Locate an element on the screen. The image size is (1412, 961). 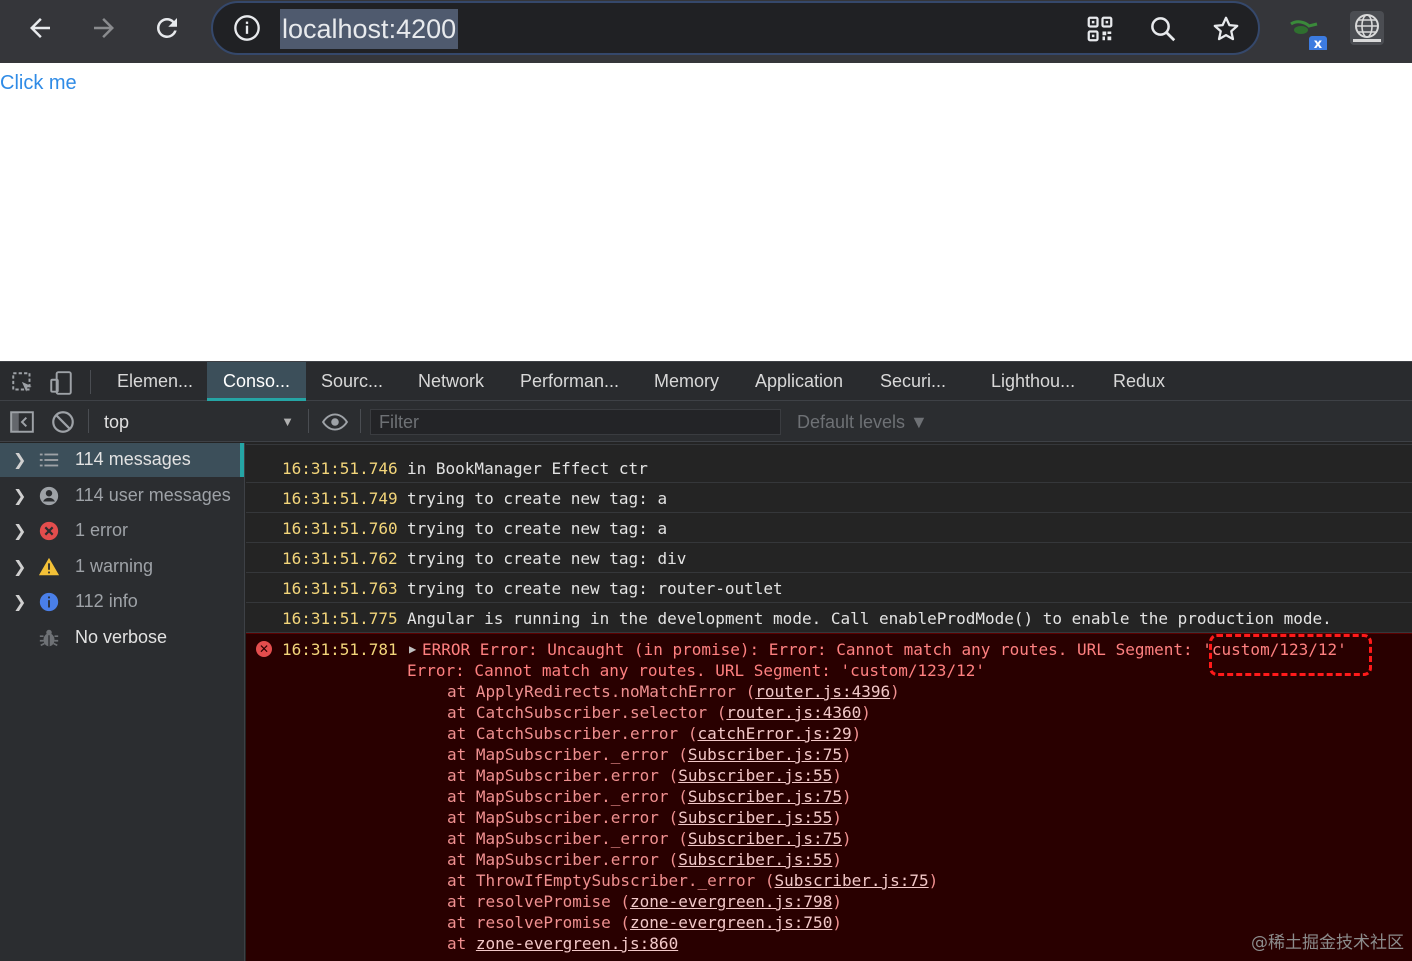
sidebar-toggle-icon is located at coordinates (22, 422).